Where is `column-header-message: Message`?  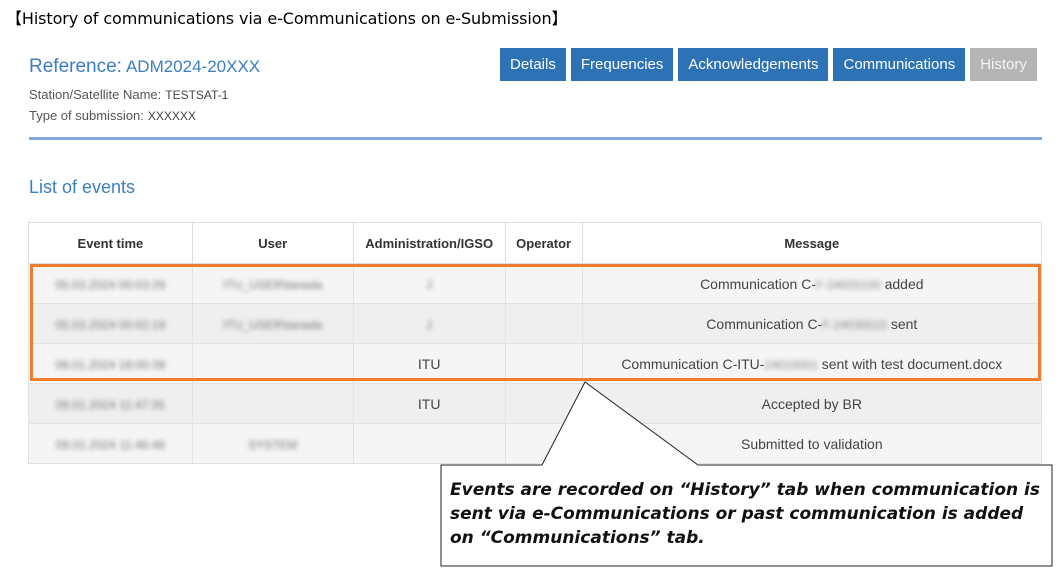 column-header-message: Message is located at coordinates (812, 243).